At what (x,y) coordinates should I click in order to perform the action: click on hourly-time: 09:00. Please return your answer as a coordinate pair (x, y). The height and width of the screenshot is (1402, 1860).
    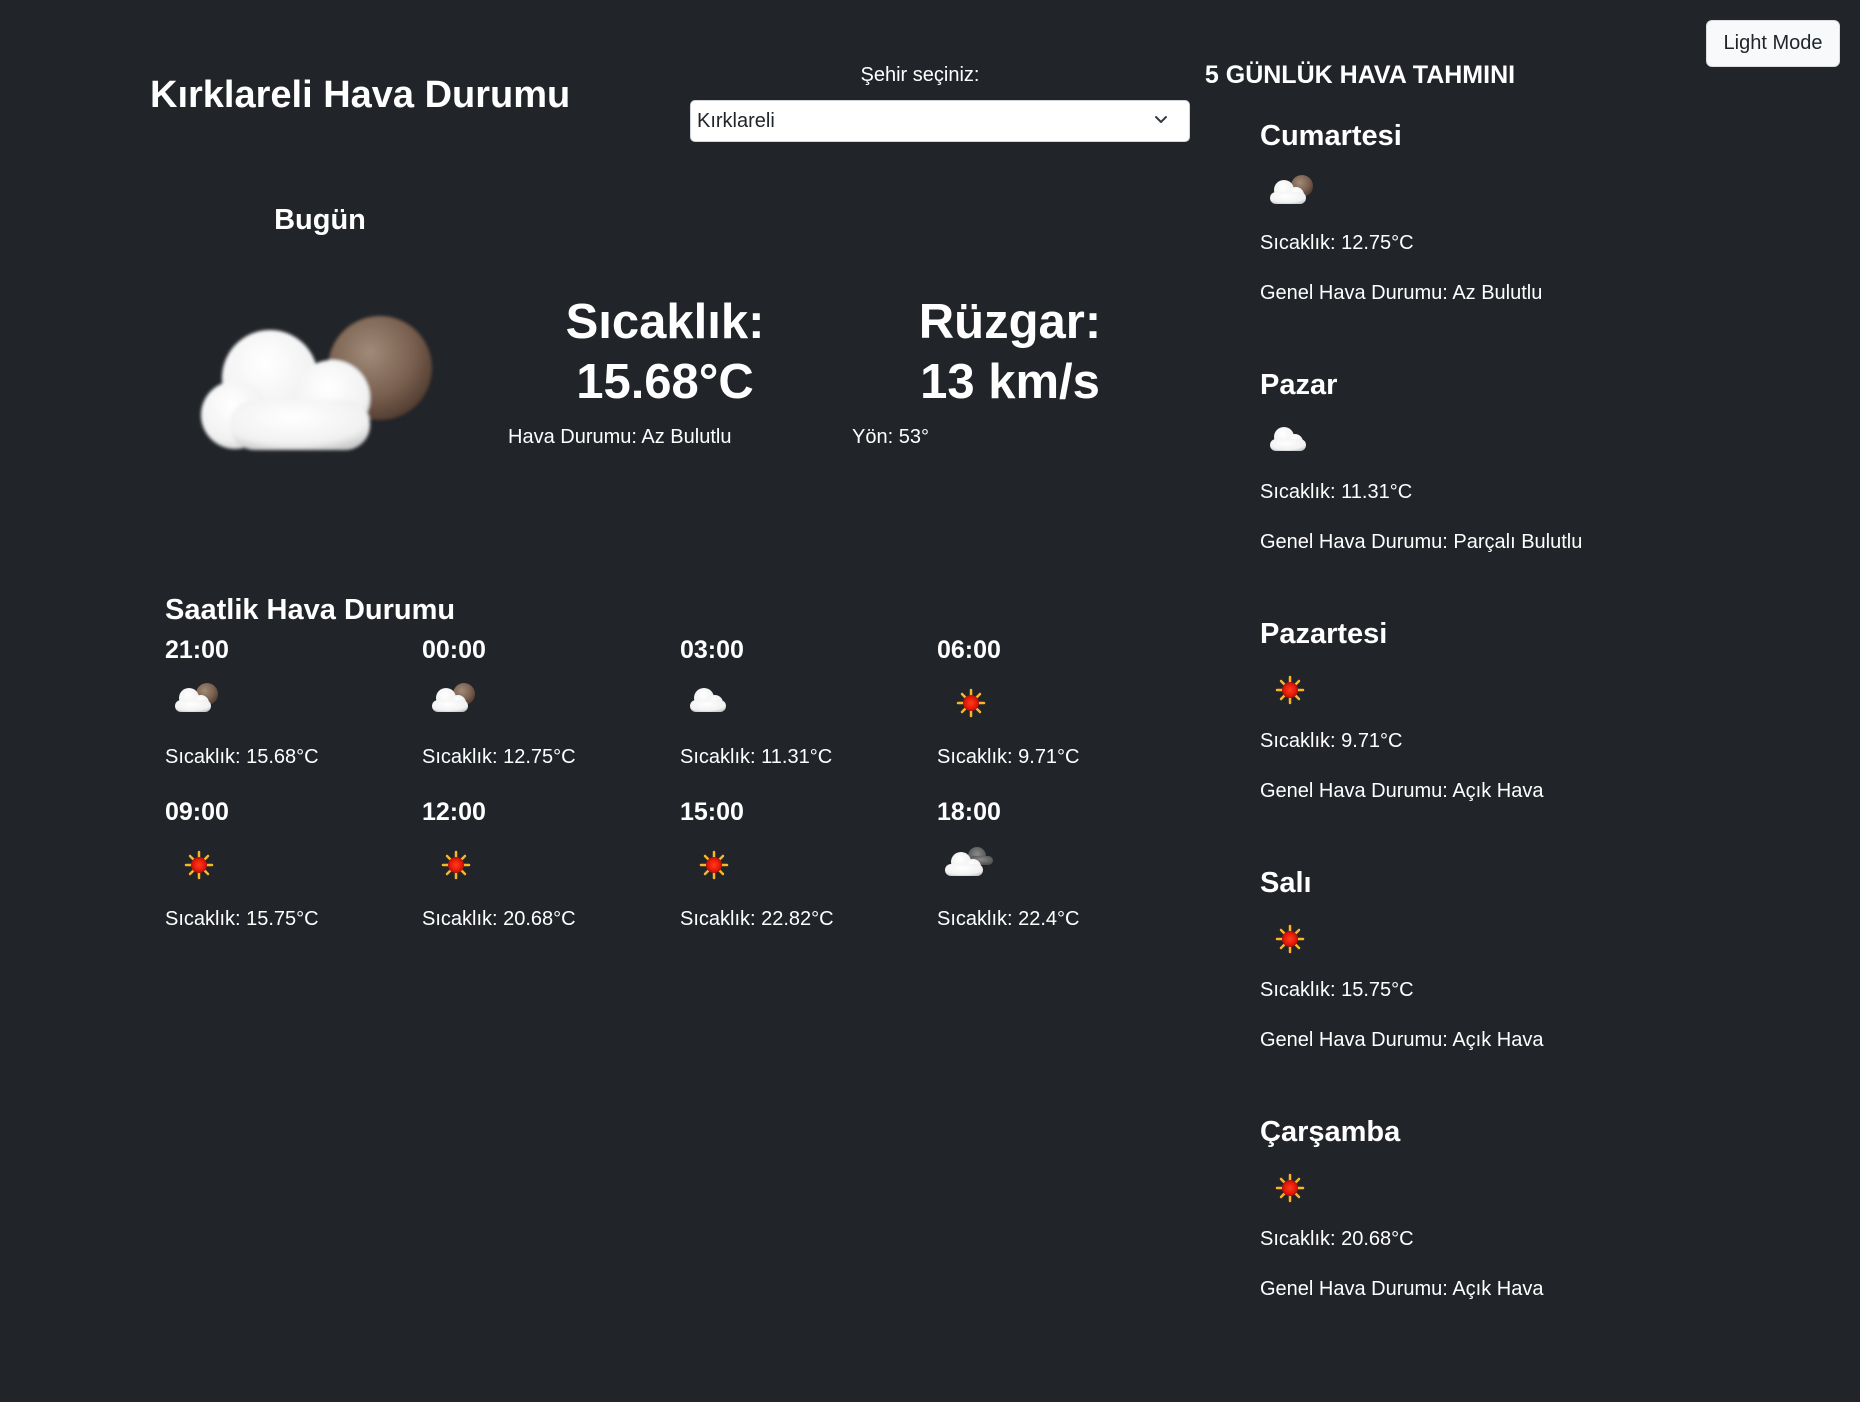
    Looking at the image, I should click on (197, 812).